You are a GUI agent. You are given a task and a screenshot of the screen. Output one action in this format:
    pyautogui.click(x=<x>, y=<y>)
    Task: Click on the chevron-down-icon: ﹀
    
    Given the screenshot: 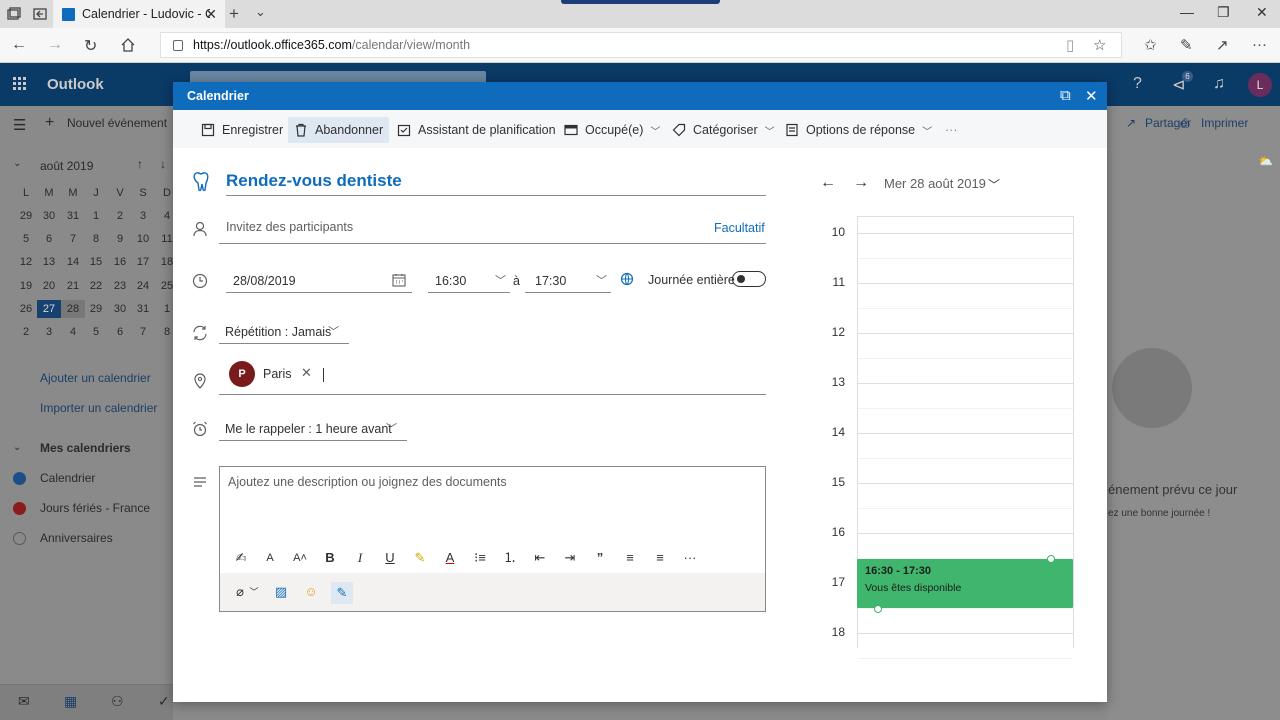 What is the action you would take?
    pyautogui.click(x=254, y=592)
    